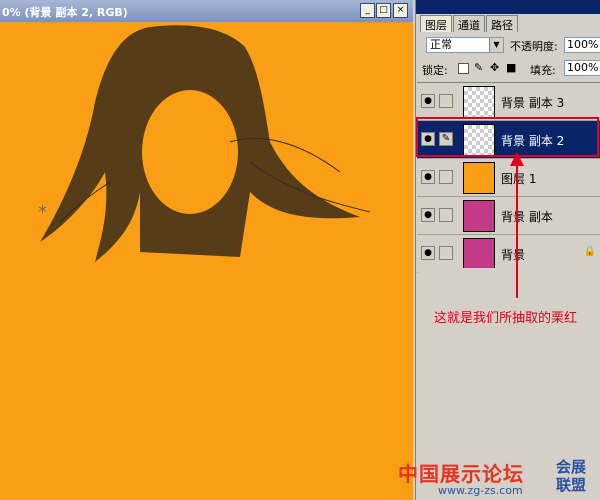 This screenshot has height=500, width=600. What do you see at coordinates (494, 67) in the screenshot?
I see `lock-move-icon: ✥` at bounding box center [494, 67].